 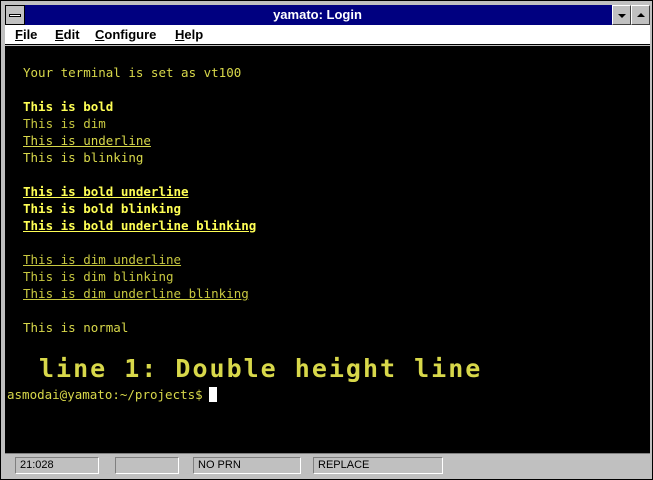 I want to click on terminal-line: This is bold underline, so click(x=106, y=191).